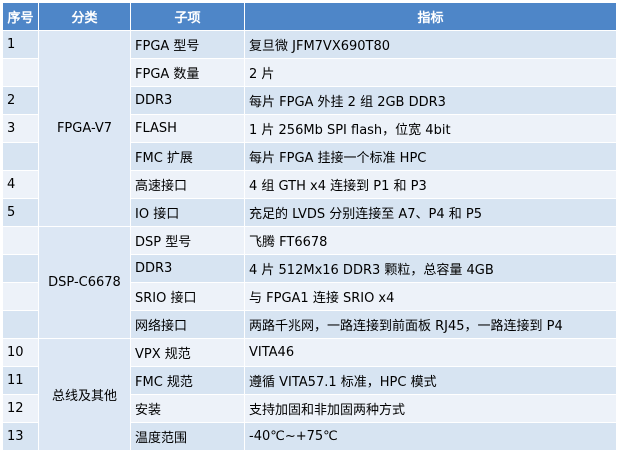 This screenshot has width=620, height=465. I want to click on category-dsp: DSP-C6678, so click(84, 282).